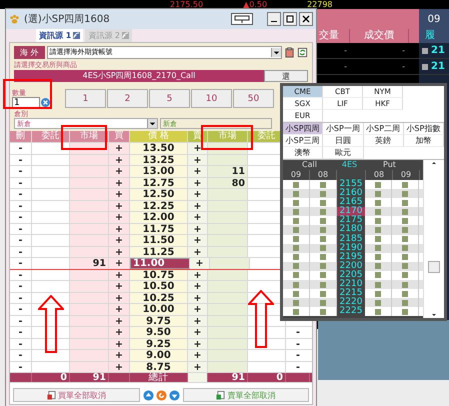  What do you see at coordinates (211, 98) in the screenshot?
I see `quantity-preset-button: 10` at bounding box center [211, 98].